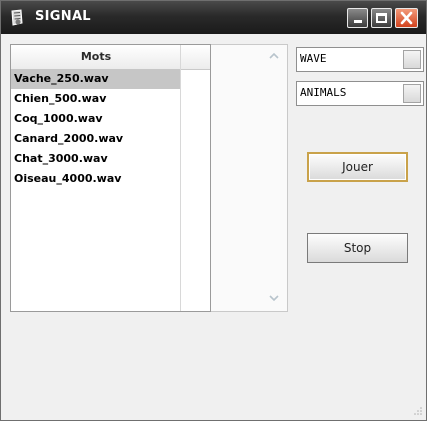  I want to click on list-item: Vache_250.wav, so click(95, 79).